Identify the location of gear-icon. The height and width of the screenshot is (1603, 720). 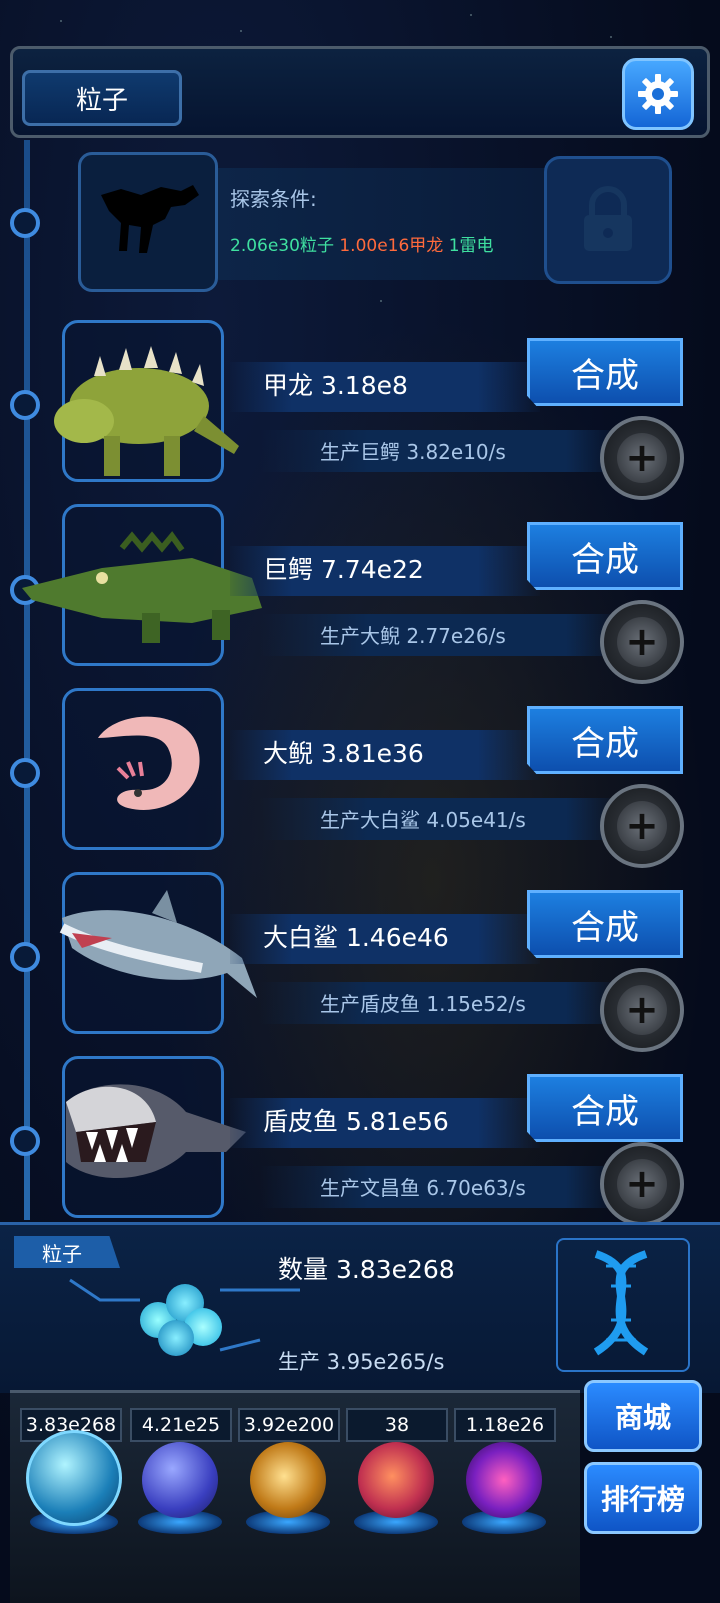
(658, 94).